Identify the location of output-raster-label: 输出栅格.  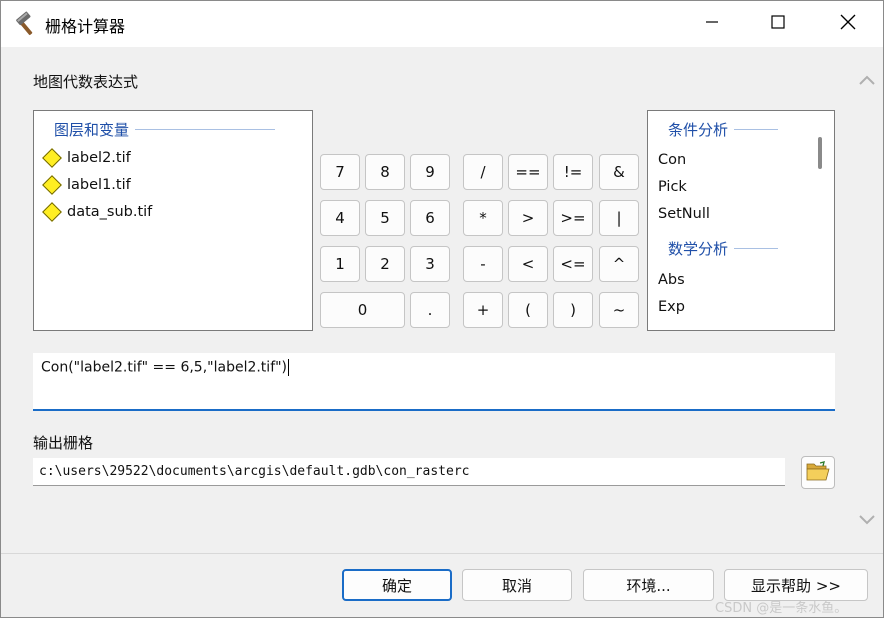
(63, 443).